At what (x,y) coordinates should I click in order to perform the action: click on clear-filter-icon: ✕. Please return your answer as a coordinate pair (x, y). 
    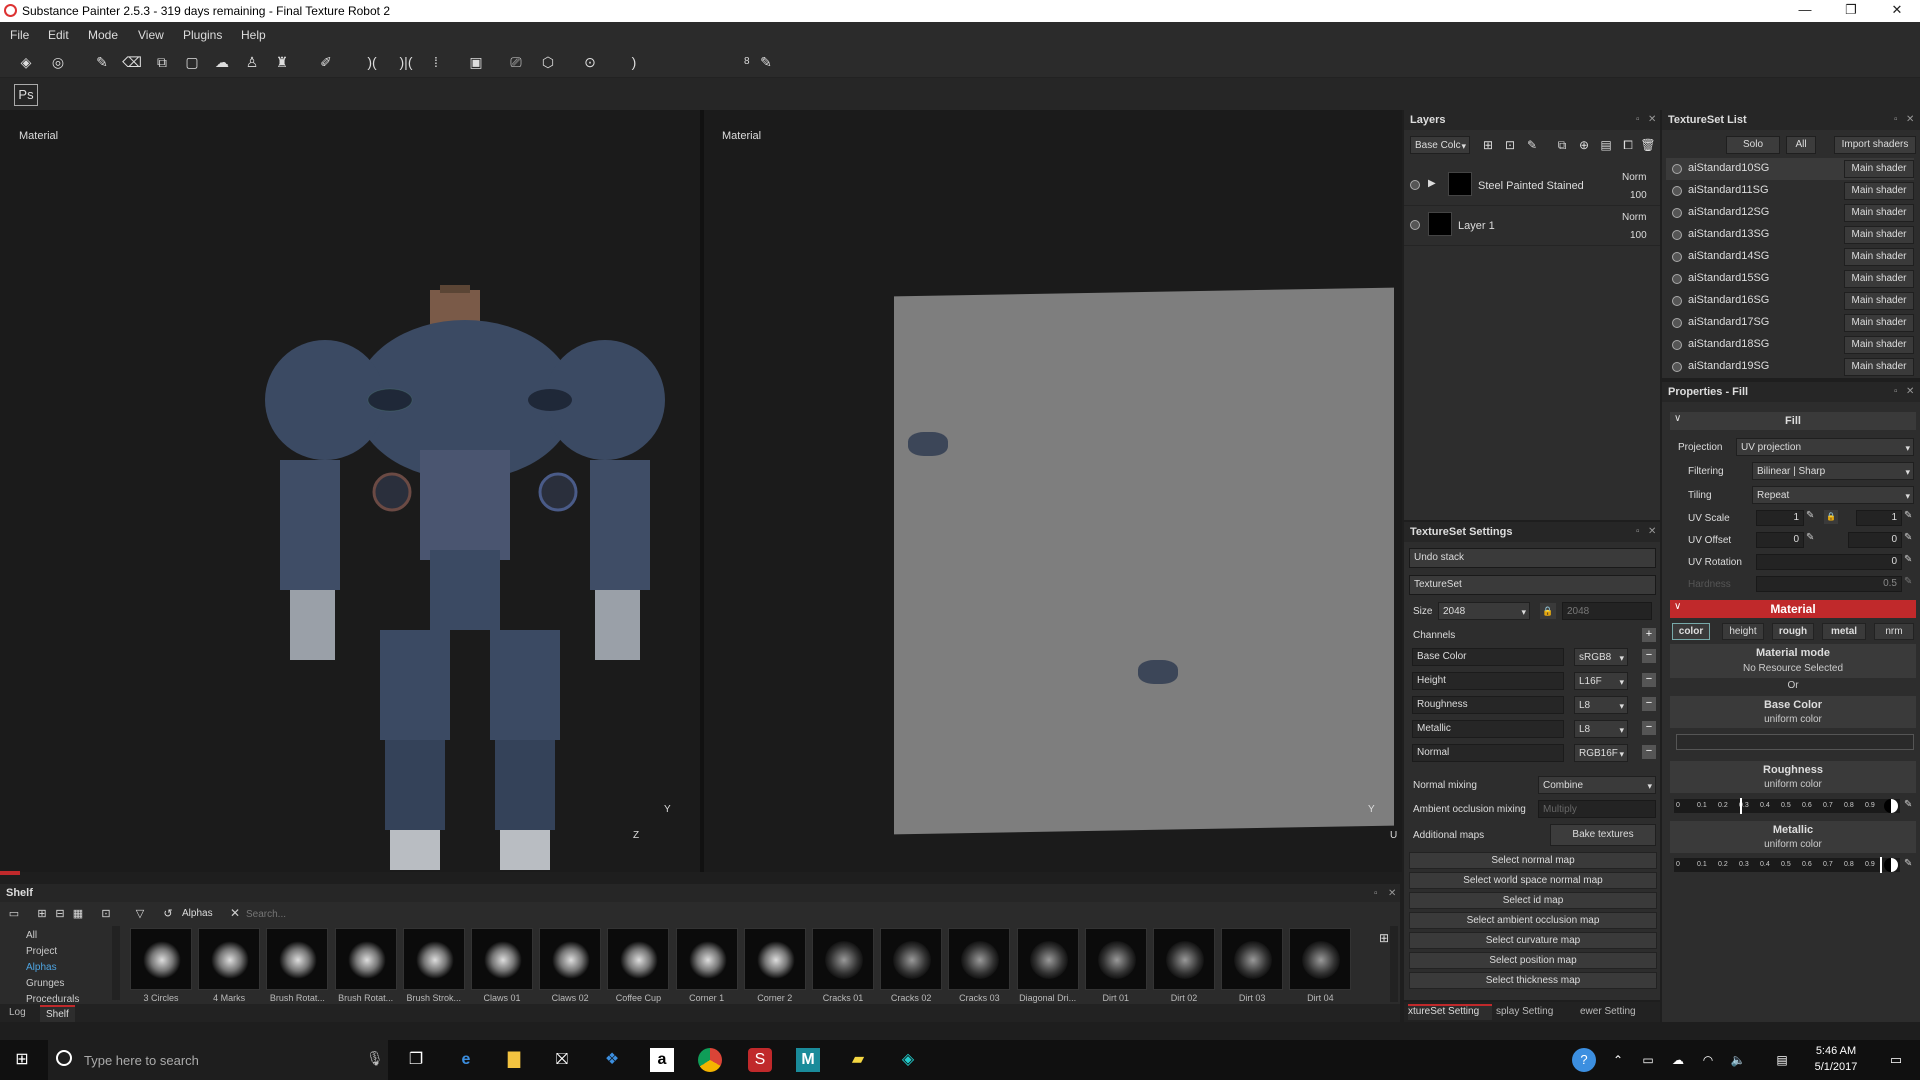
    Looking at the image, I should click on (235, 913).